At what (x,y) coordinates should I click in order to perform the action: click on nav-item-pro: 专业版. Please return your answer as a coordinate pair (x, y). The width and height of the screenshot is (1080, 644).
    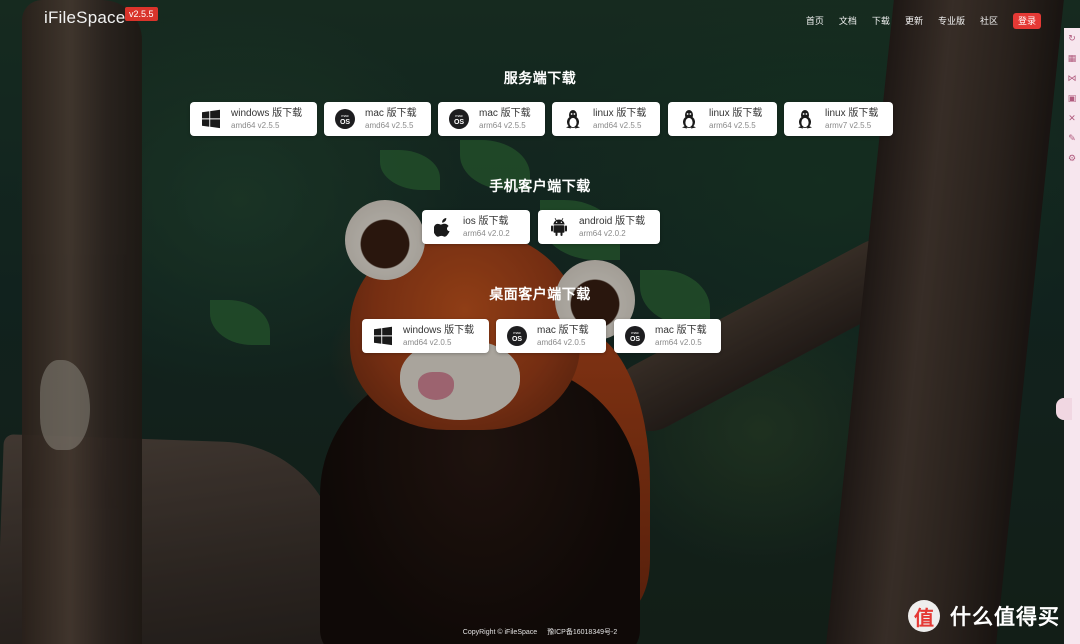
    Looking at the image, I should click on (951, 21).